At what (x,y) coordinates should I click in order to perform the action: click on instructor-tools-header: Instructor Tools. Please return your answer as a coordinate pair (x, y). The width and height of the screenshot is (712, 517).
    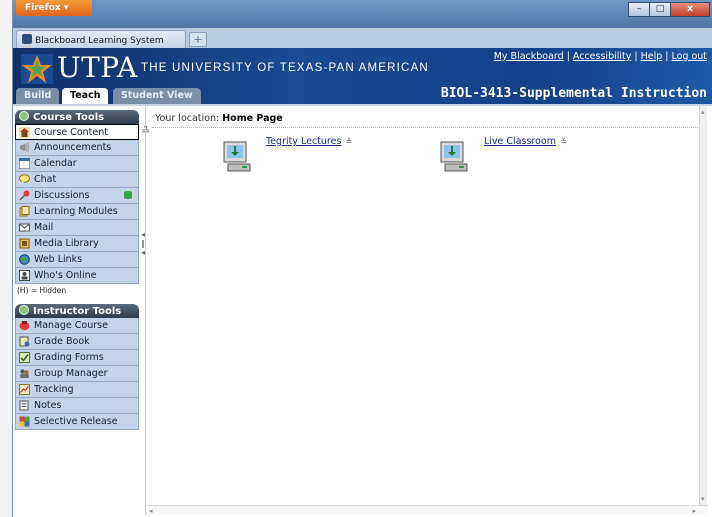
    Looking at the image, I should click on (77, 311).